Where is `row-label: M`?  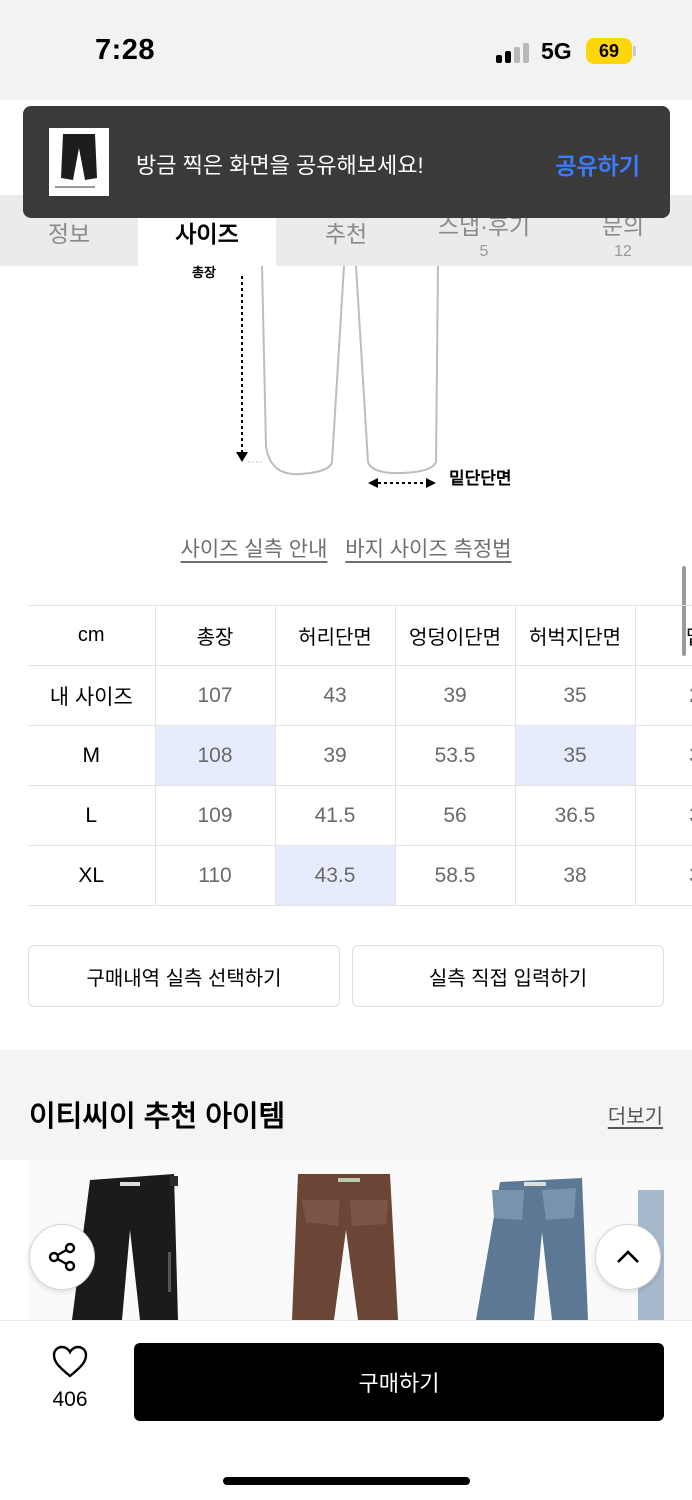 row-label: M is located at coordinates (92, 755).